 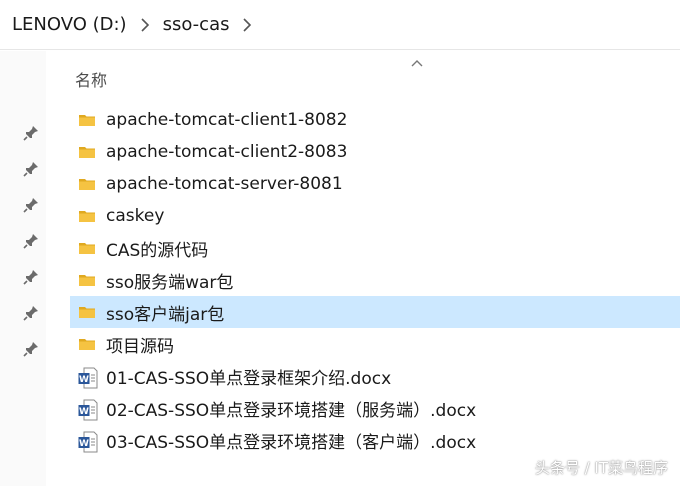 What do you see at coordinates (375, 120) in the screenshot?
I see `folder-row: apache-tomcat-client1-8082` at bounding box center [375, 120].